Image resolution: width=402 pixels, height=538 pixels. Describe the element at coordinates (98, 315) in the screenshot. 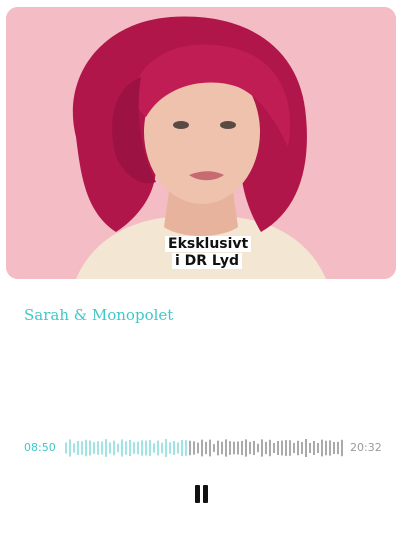

I see `show-title: Sarah & Monopolet` at that location.